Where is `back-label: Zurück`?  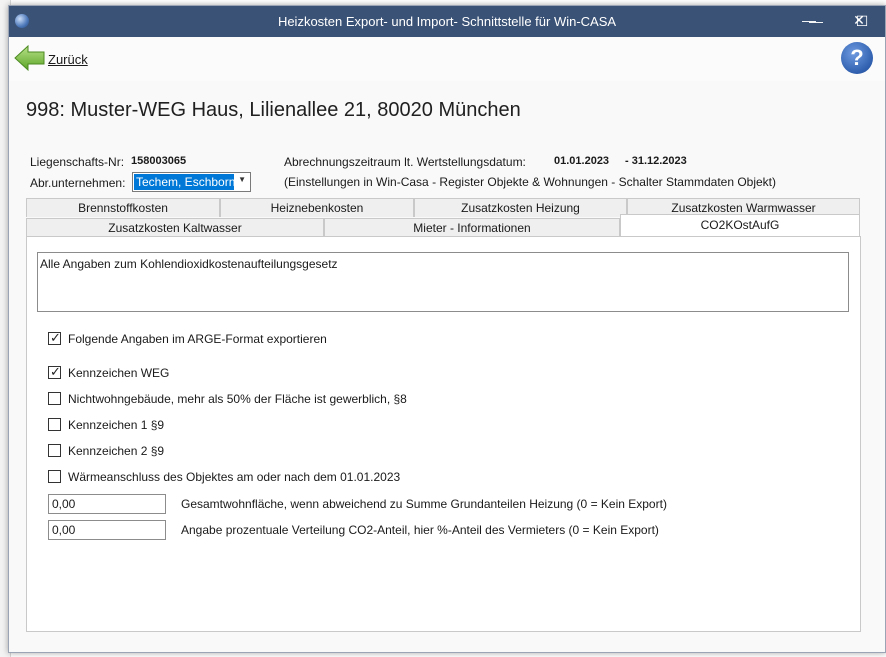
back-label: Zurück is located at coordinates (68, 59).